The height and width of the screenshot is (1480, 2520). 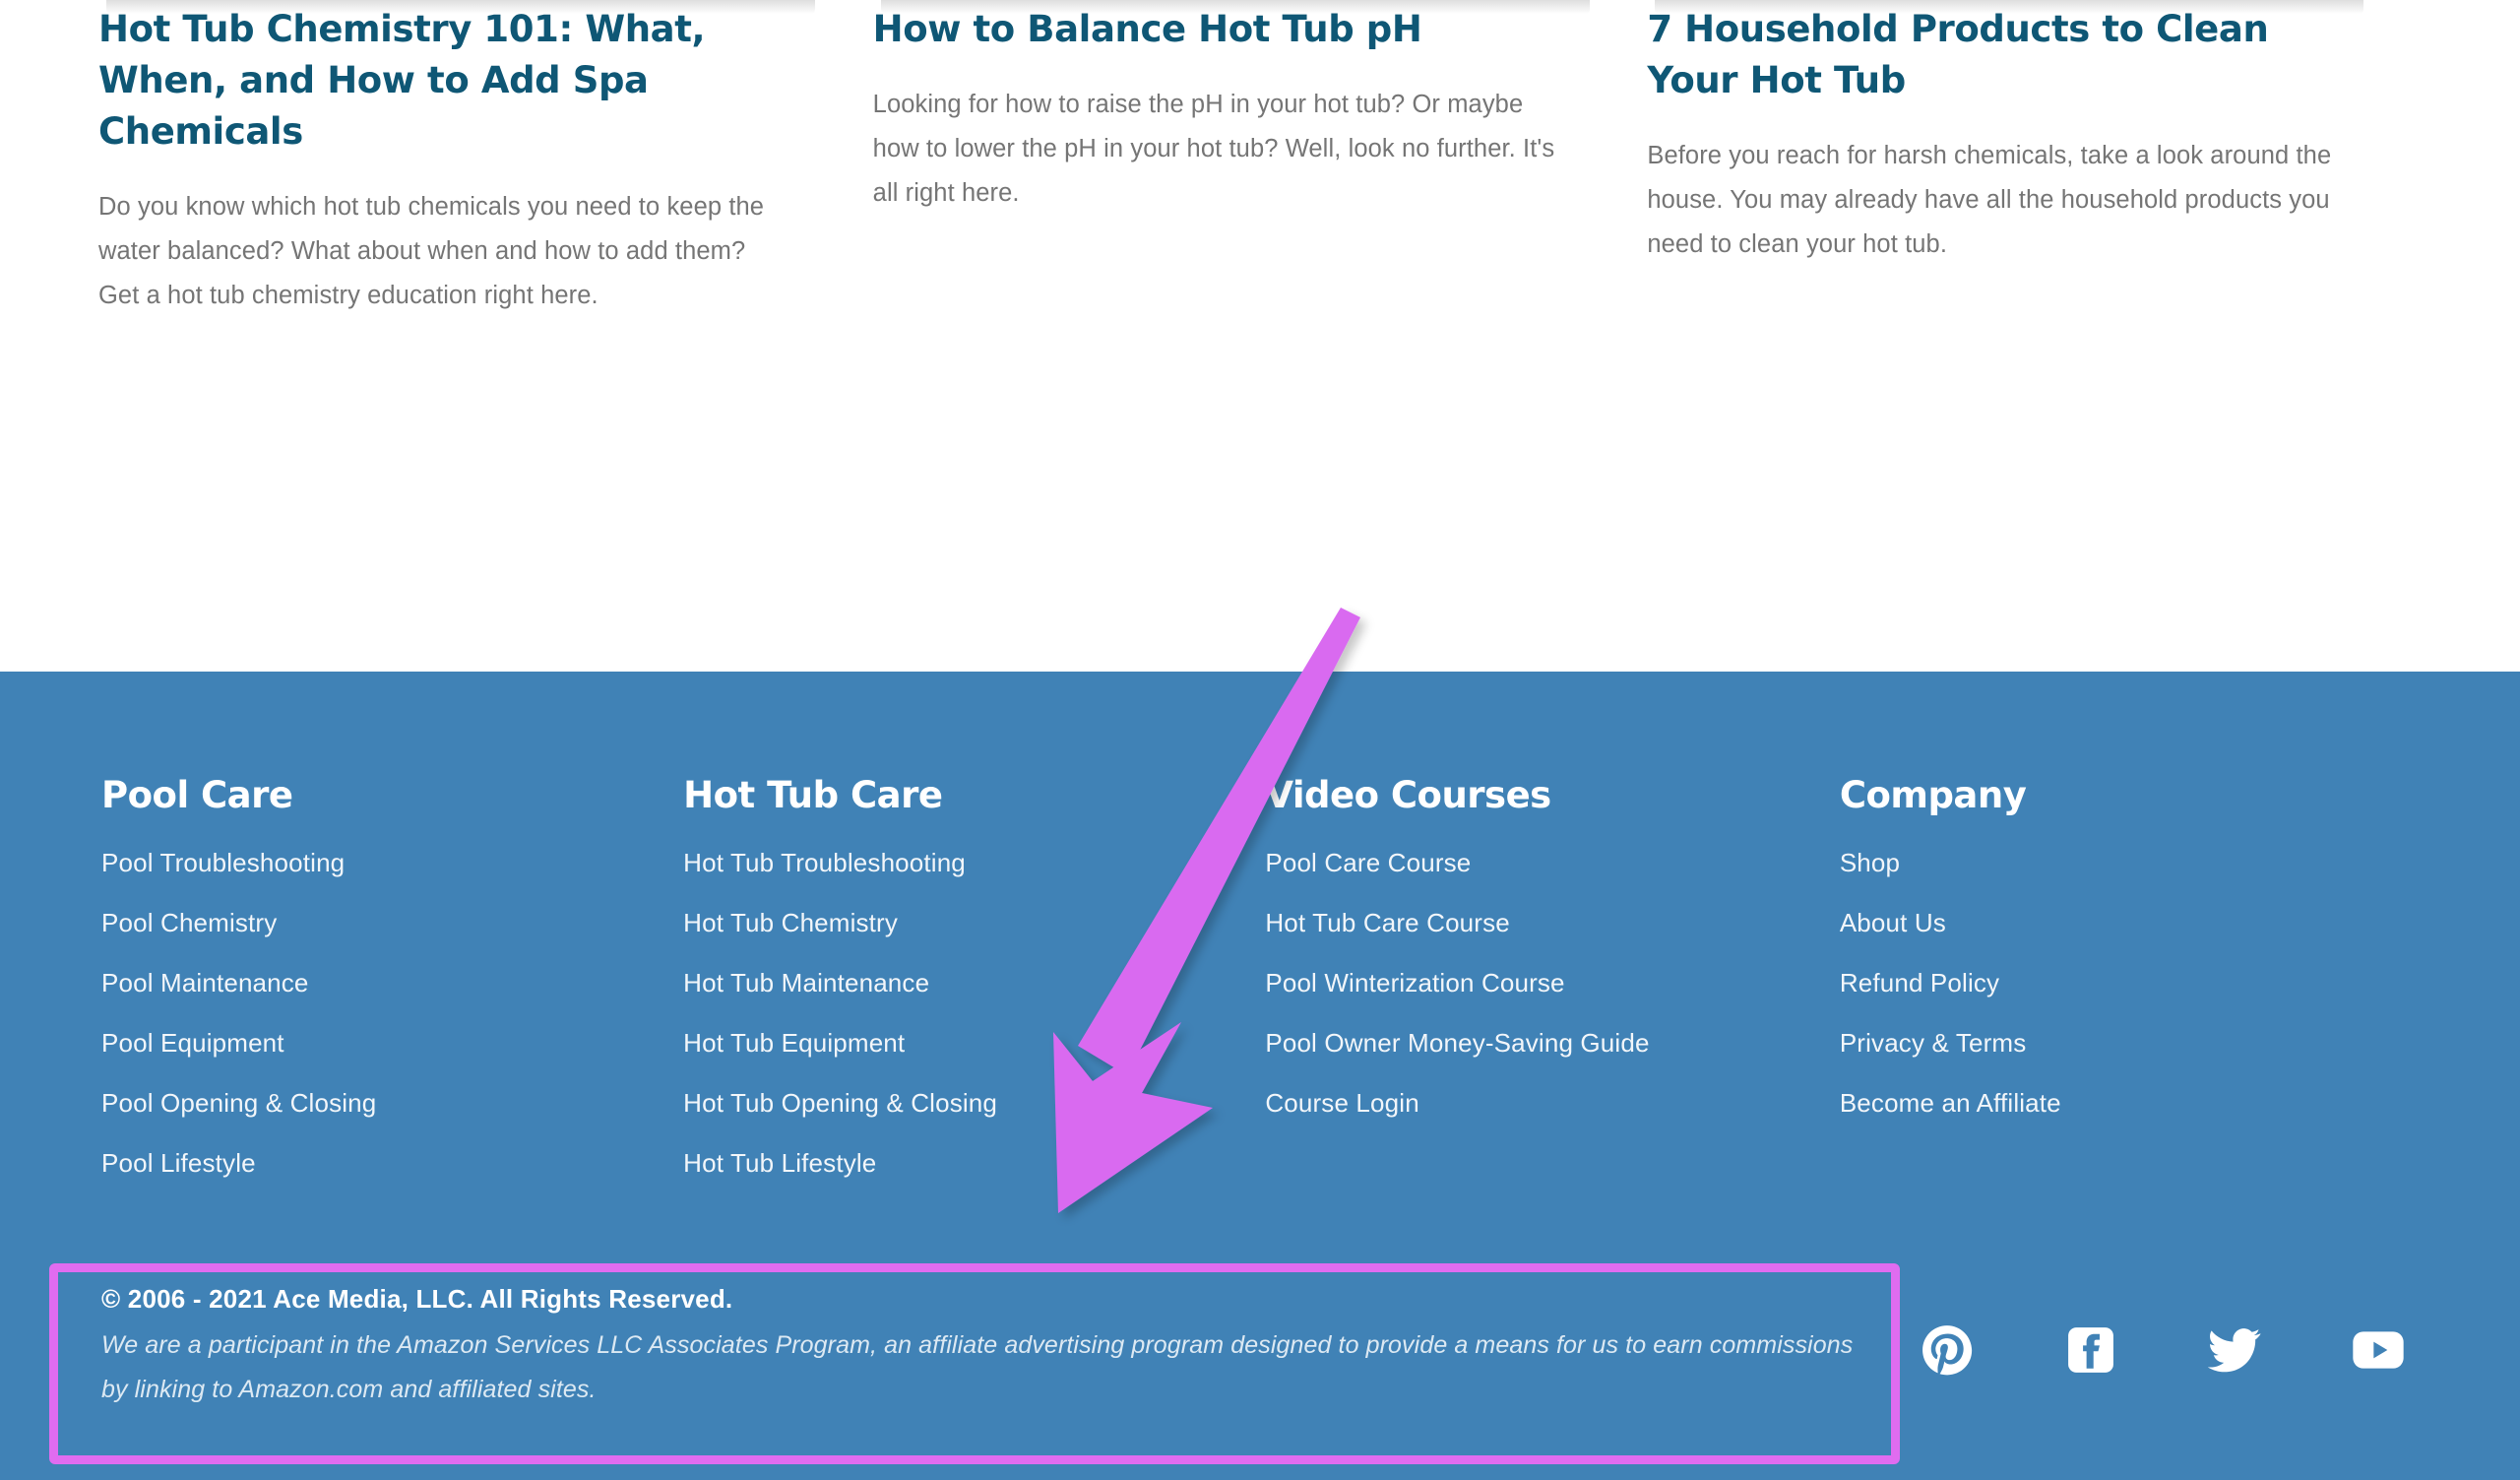 I want to click on footer-column-title: Video Courses, so click(x=1408, y=795).